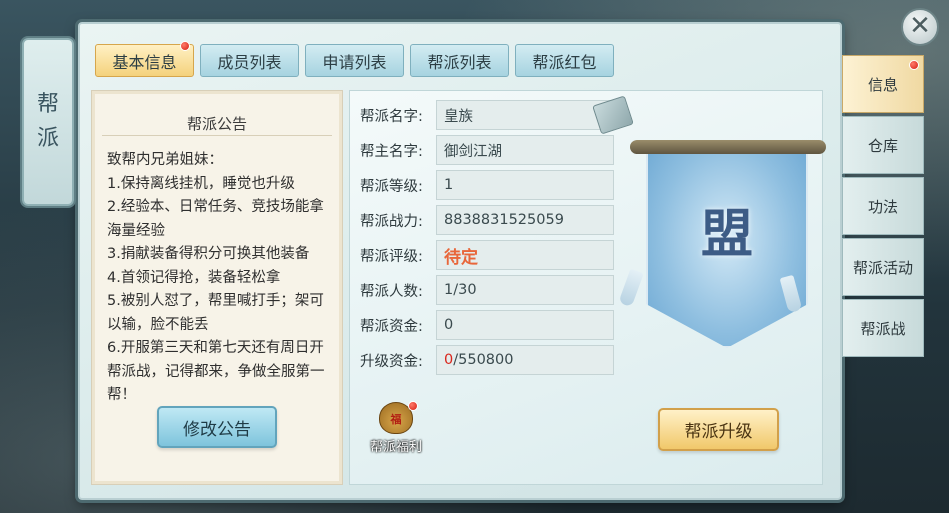 Image resolution: width=949 pixels, height=513 pixels. Describe the element at coordinates (215, 313) in the screenshot. I see `notice-line: 5.被别人怼了，帮里喊打手；架可以输，脸不能丢` at that location.